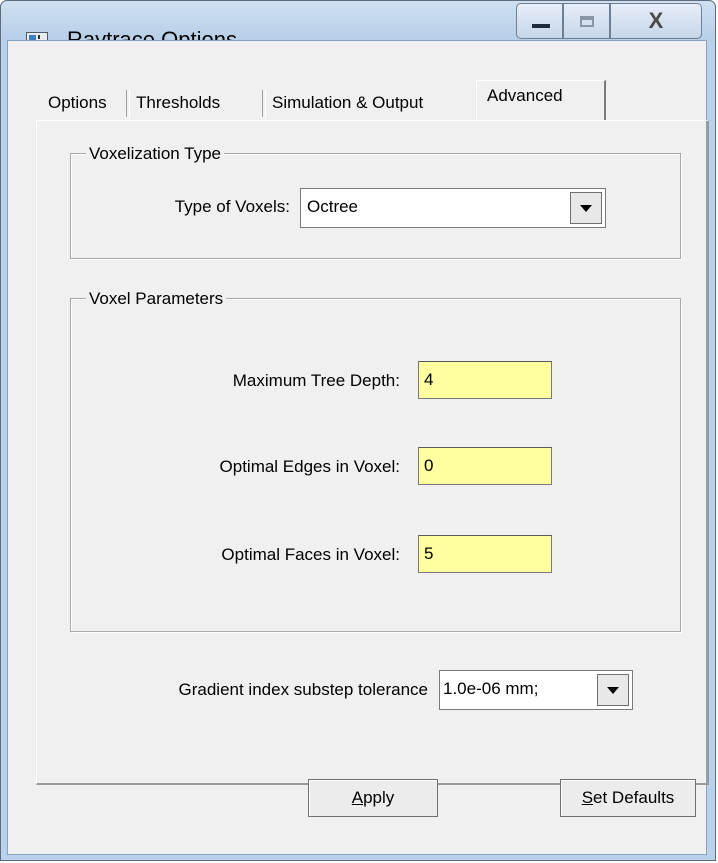 This screenshot has height=863, width=718. I want to click on voxelization-type-title: Voxelization Type, so click(155, 154).